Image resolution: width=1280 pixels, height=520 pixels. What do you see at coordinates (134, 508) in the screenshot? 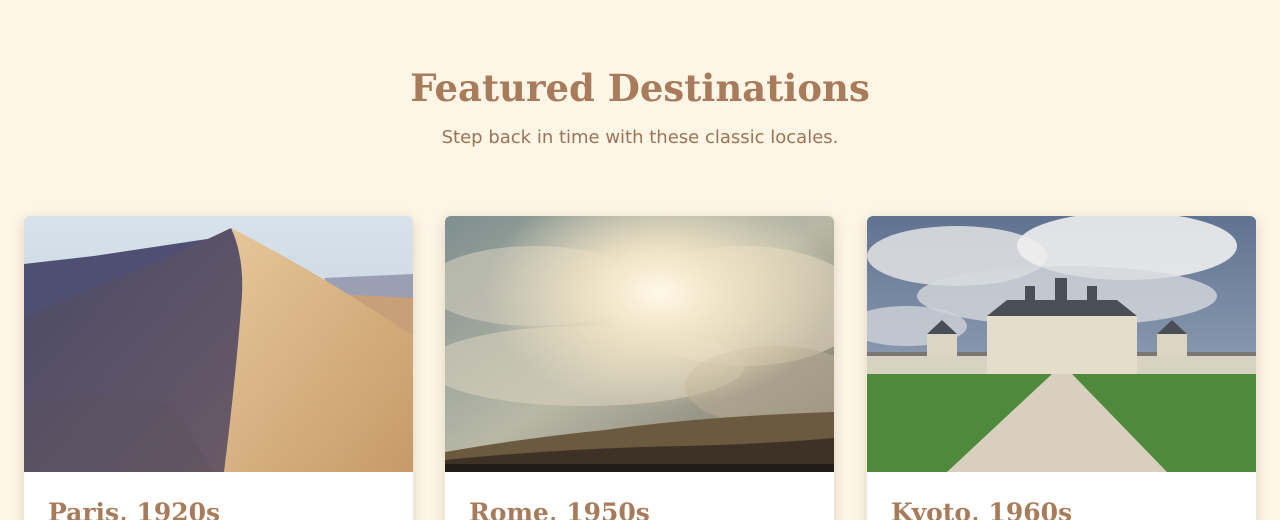
I see `destination-title: Paris, 1920s` at bounding box center [134, 508].